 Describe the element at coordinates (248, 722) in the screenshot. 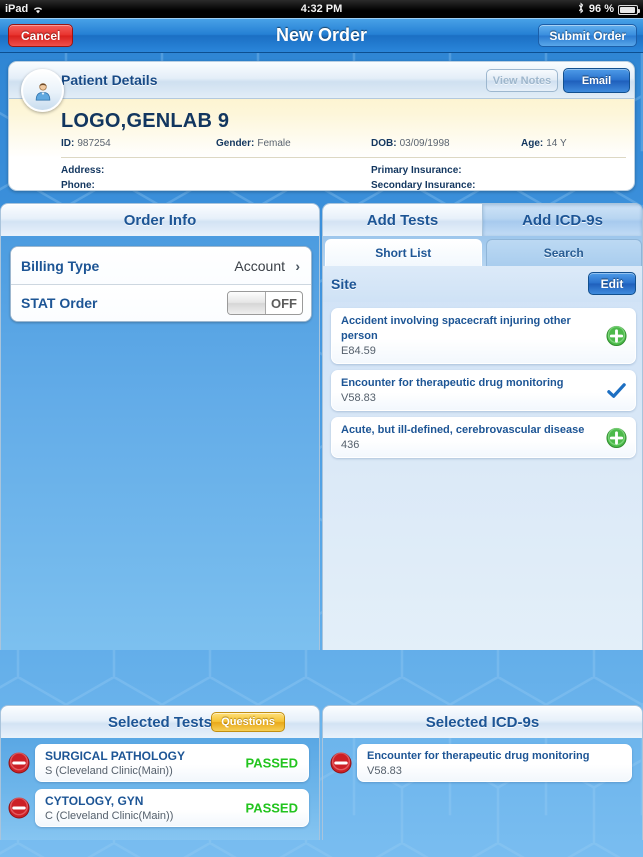

I see `questions-button: Questions` at that location.